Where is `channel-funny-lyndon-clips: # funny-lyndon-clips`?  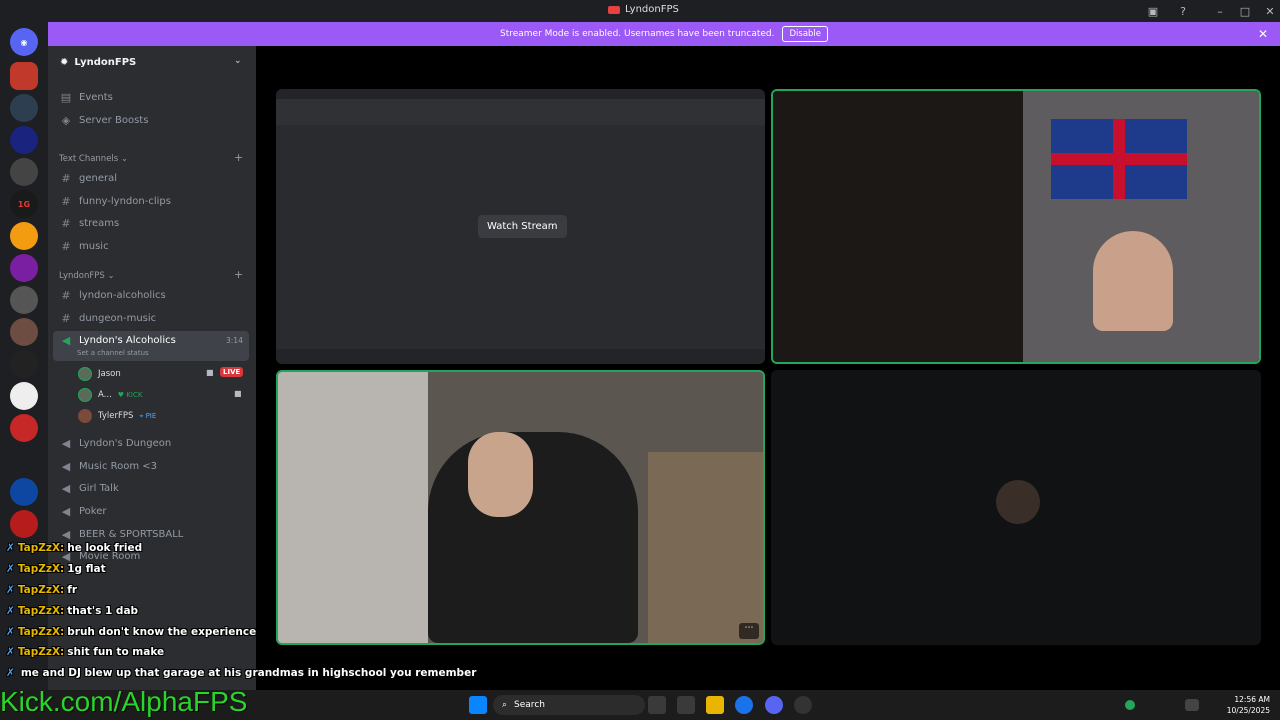
channel-funny-lyndon-clips: # funny-lyndon-clips is located at coordinates (115, 201).